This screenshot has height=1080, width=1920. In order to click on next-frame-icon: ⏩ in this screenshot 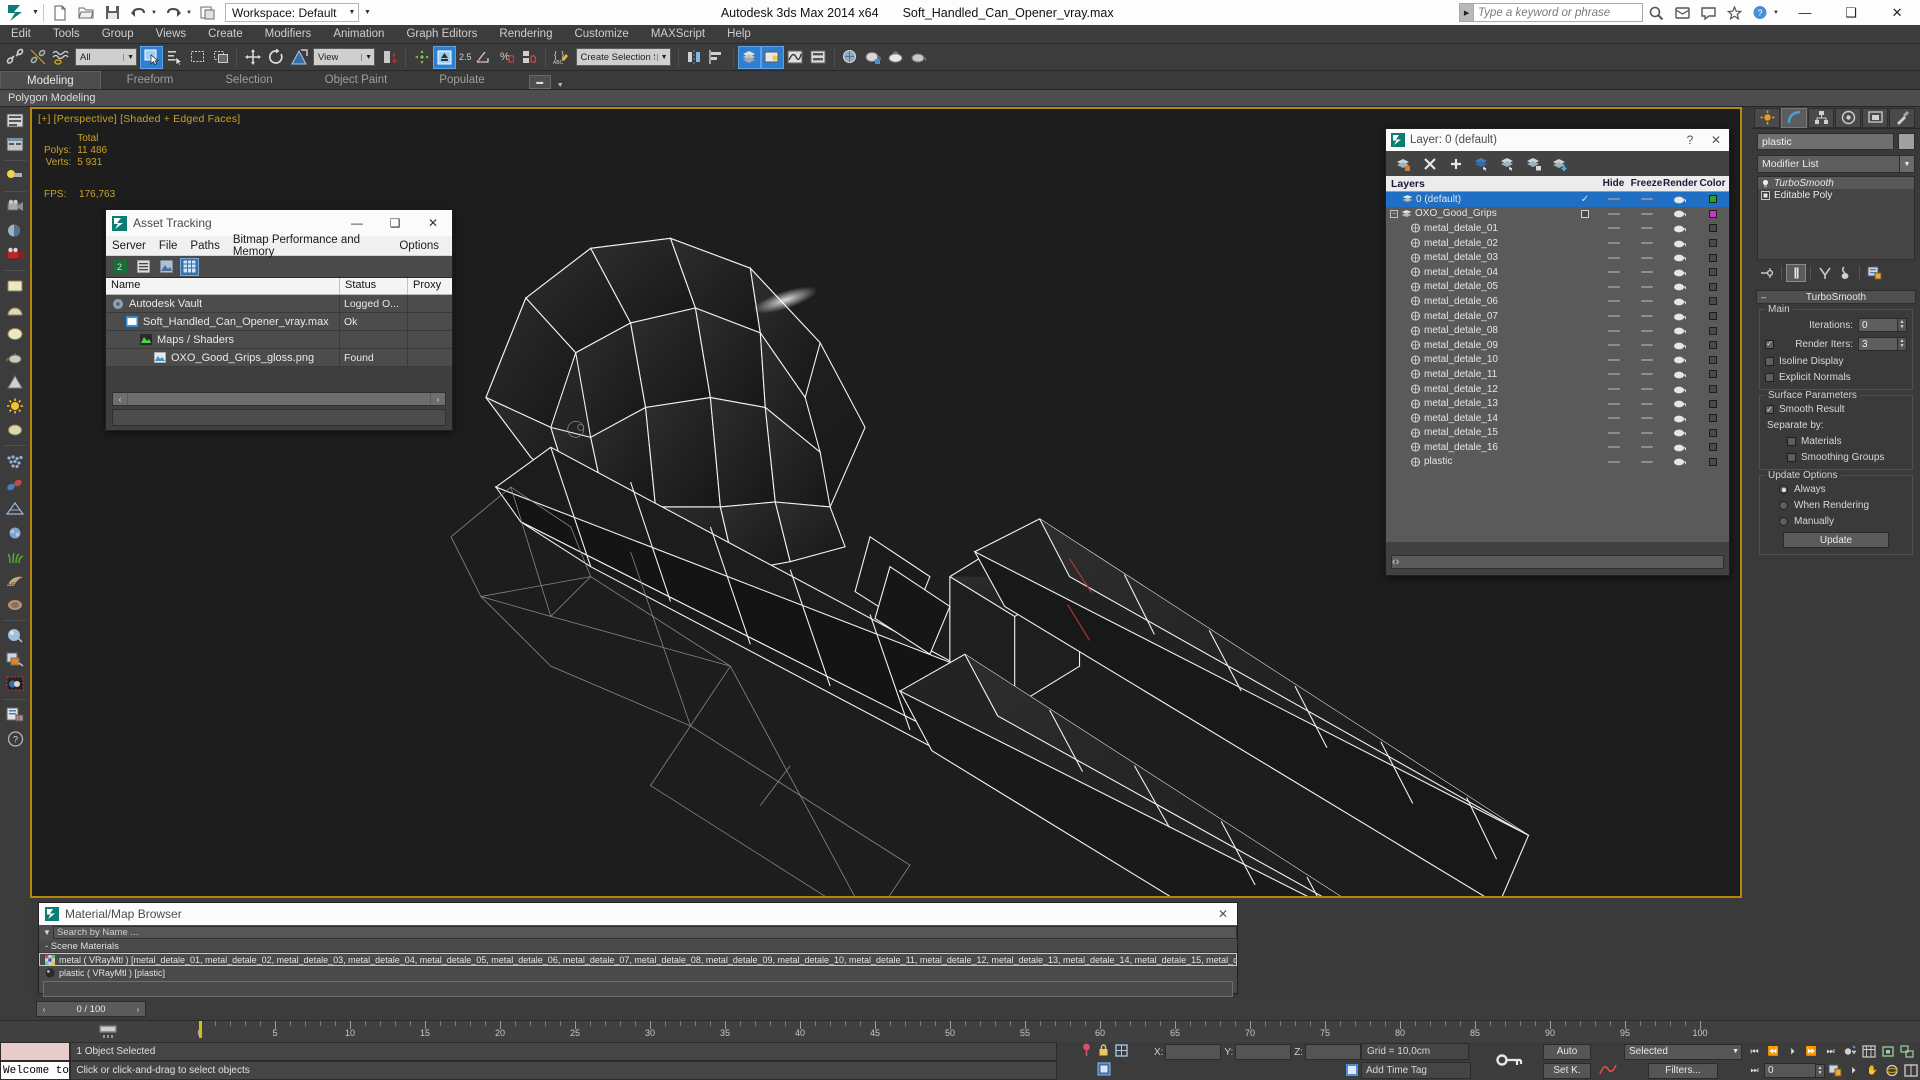, I will do `click(1811, 1051)`.